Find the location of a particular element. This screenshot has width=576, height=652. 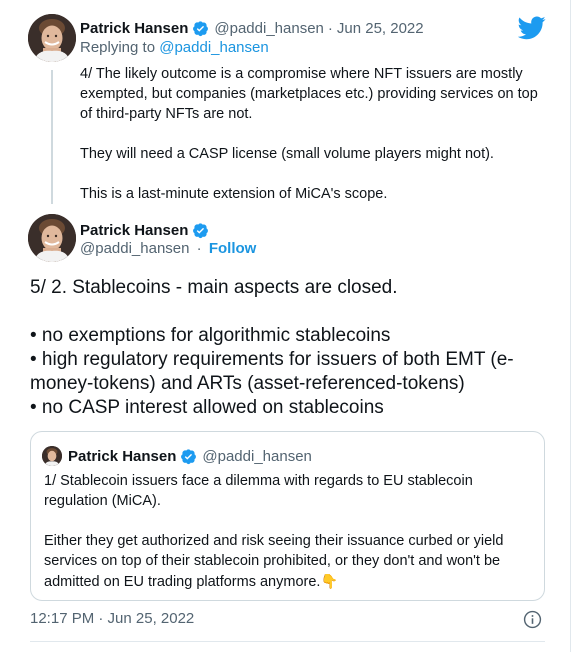

tweet-timestamp: 12:17 PM · Jun 25, 2022 is located at coordinates (112, 618).